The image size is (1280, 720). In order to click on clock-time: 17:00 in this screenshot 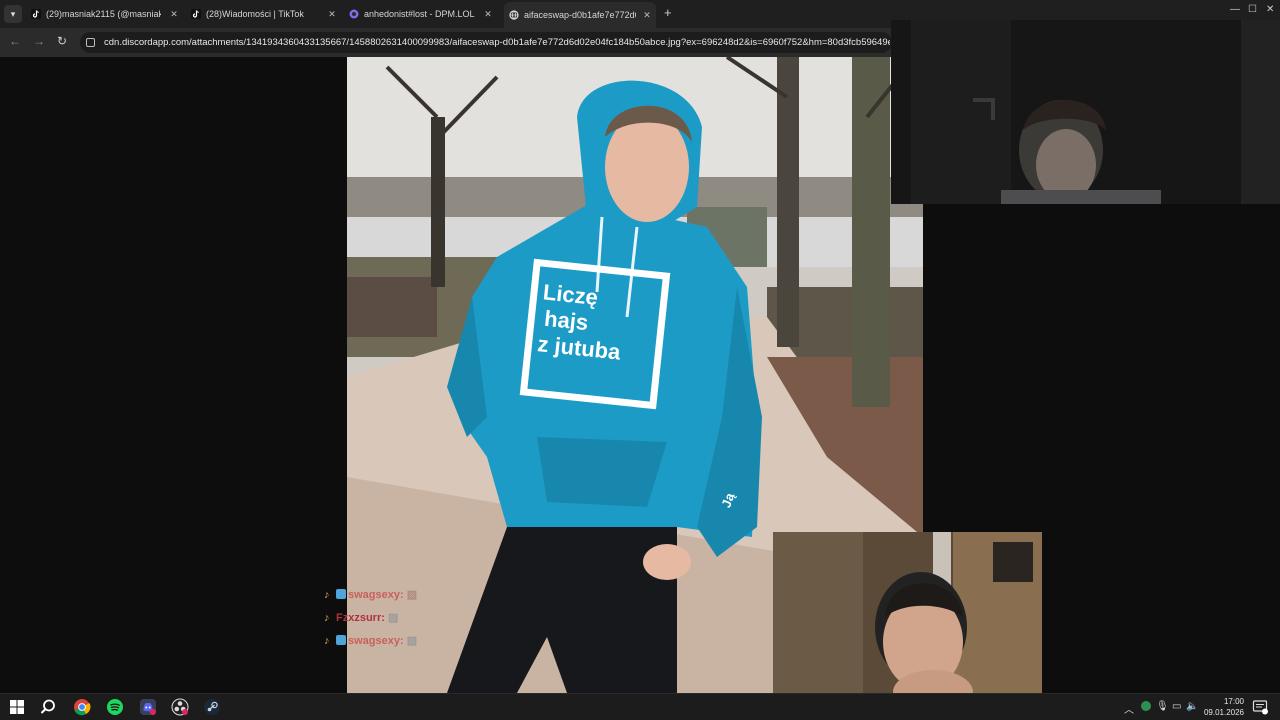, I will do `click(1233, 701)`.